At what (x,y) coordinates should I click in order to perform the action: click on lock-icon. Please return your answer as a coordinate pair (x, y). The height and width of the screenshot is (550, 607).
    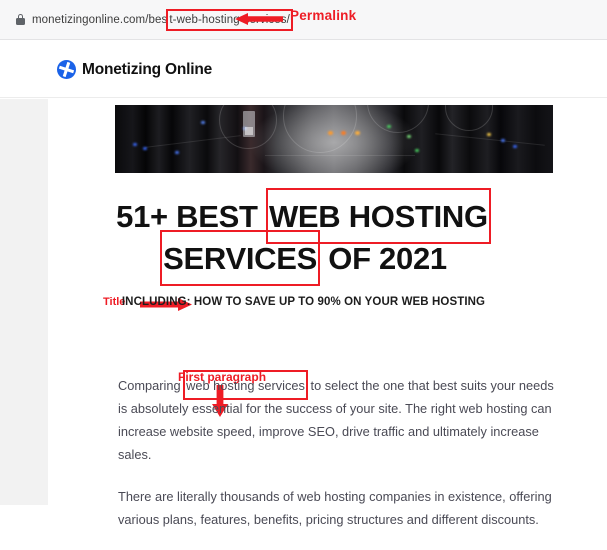
    Looking at the image, I should click on (20, 19).